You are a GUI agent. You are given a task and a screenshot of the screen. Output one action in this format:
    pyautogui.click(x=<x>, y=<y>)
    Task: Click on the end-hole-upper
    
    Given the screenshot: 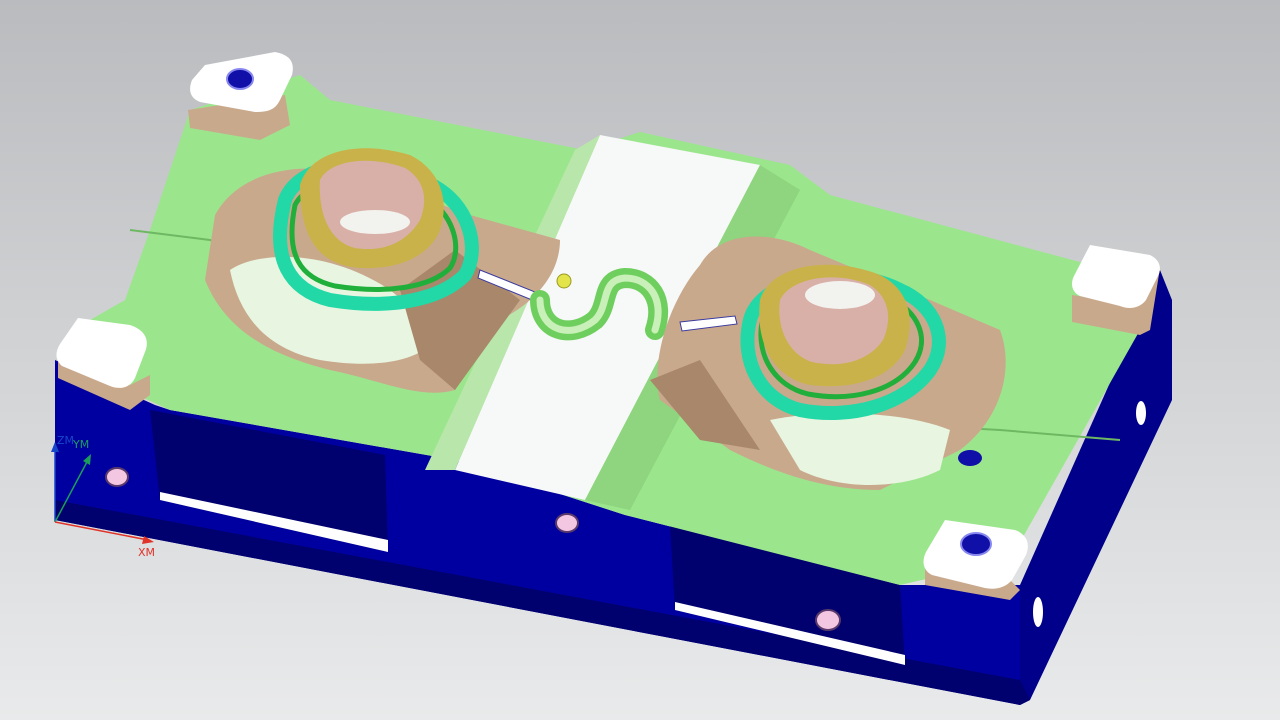 What is the action you would take?
    pyautogui.click(x=1141, y=413)
    